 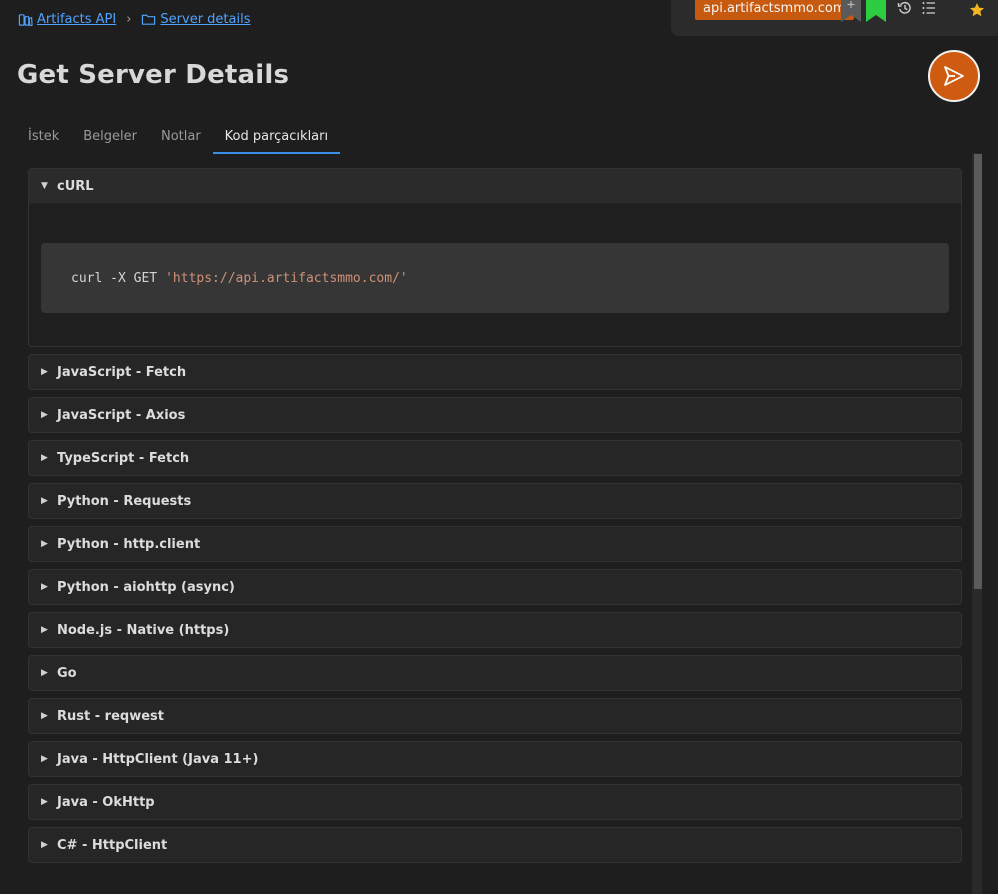 I want to click on snippet-section: ▶ Python - aiohttp (async), so click(x=495, y=587).